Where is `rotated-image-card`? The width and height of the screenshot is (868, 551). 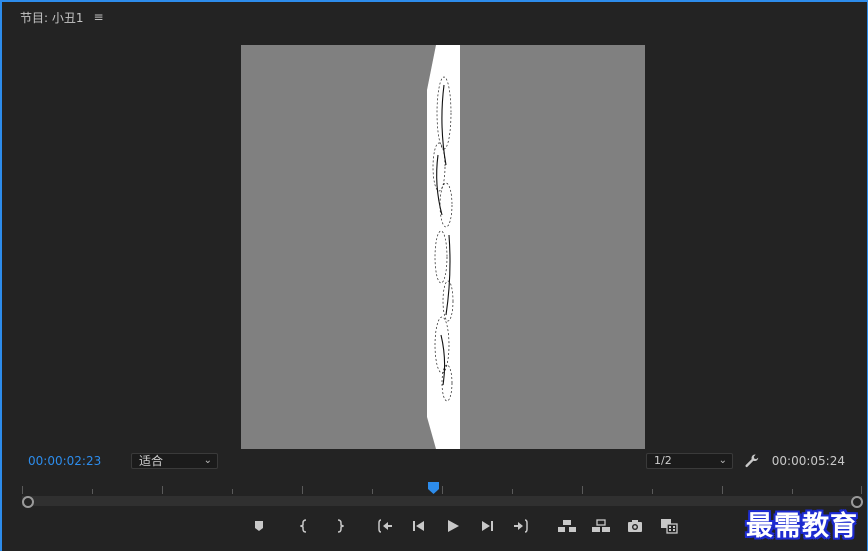 rotated-image-card is located at coordinates (443, 247).